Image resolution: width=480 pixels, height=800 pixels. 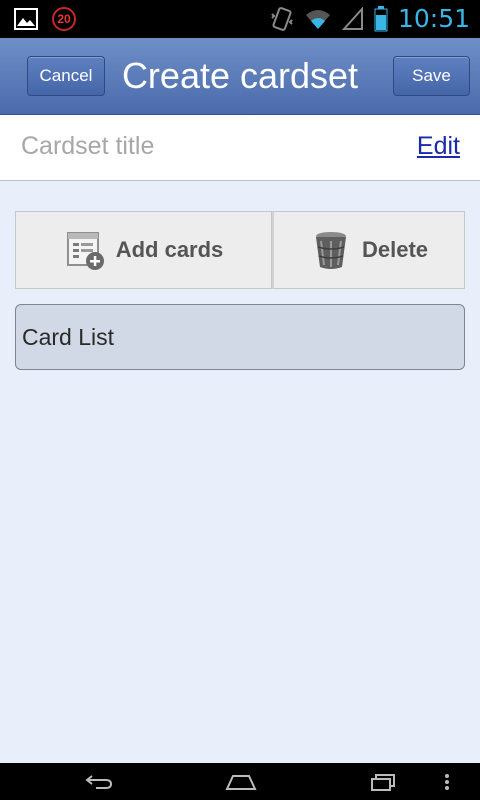 I want to click on home-button, so click(x=241, y=782).